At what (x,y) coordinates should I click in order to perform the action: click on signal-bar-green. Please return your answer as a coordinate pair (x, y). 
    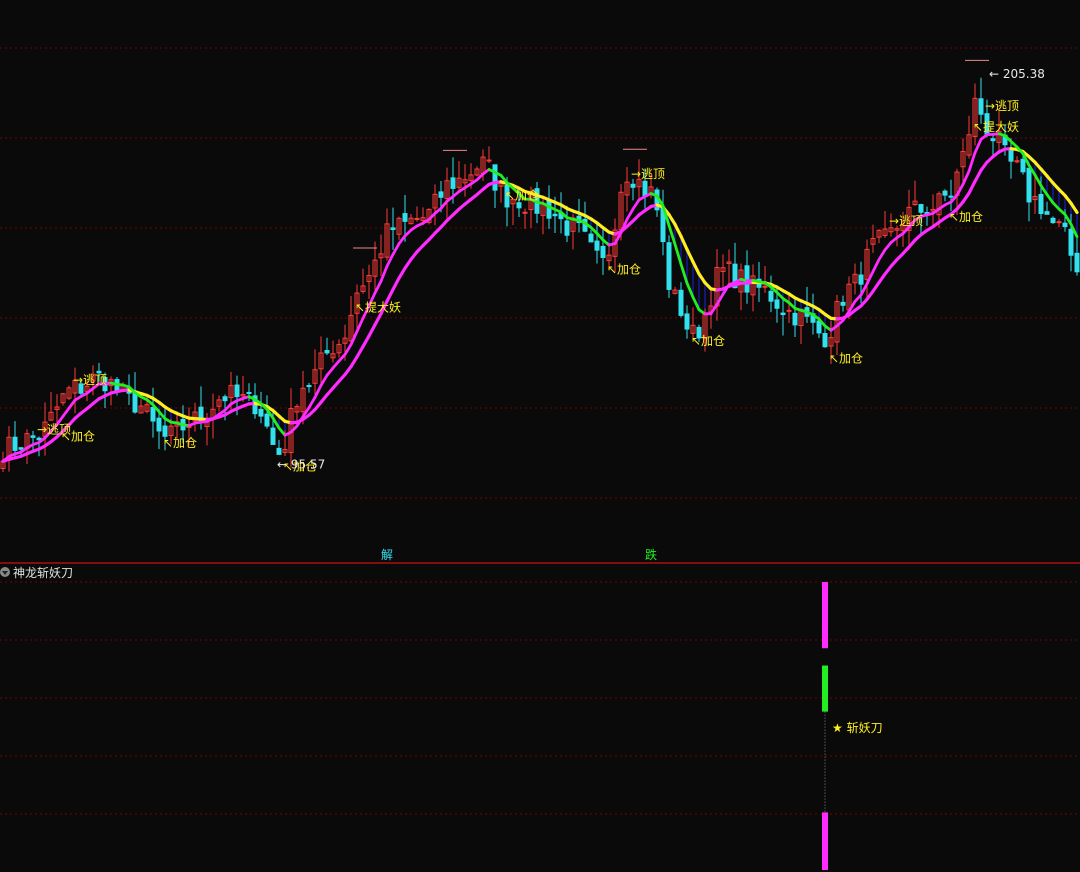
    Looking at the image, I should click on (825, 688).